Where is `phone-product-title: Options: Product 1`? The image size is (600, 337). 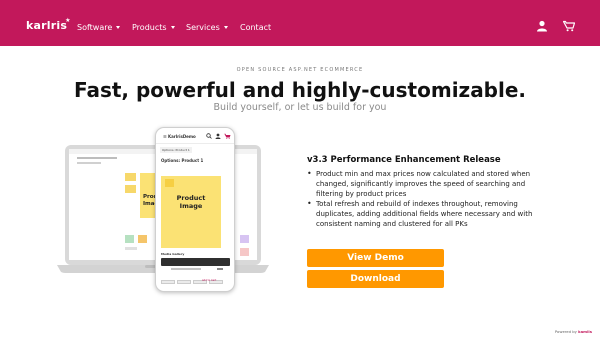
phone-product-title: Options: Product 1 is located at coordinates (182, 160).